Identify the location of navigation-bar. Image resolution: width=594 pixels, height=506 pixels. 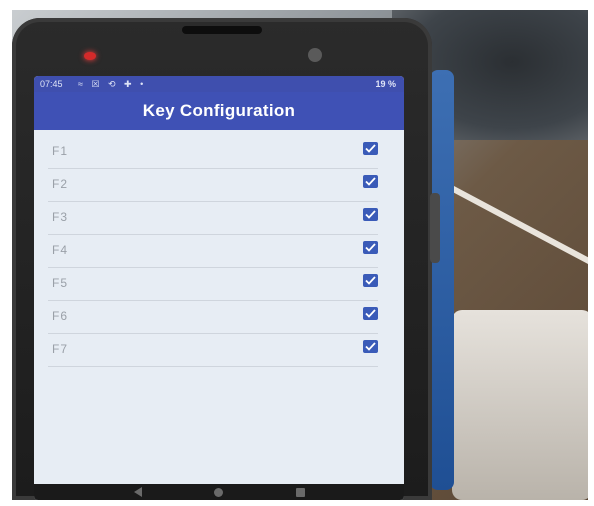
(219, 492).